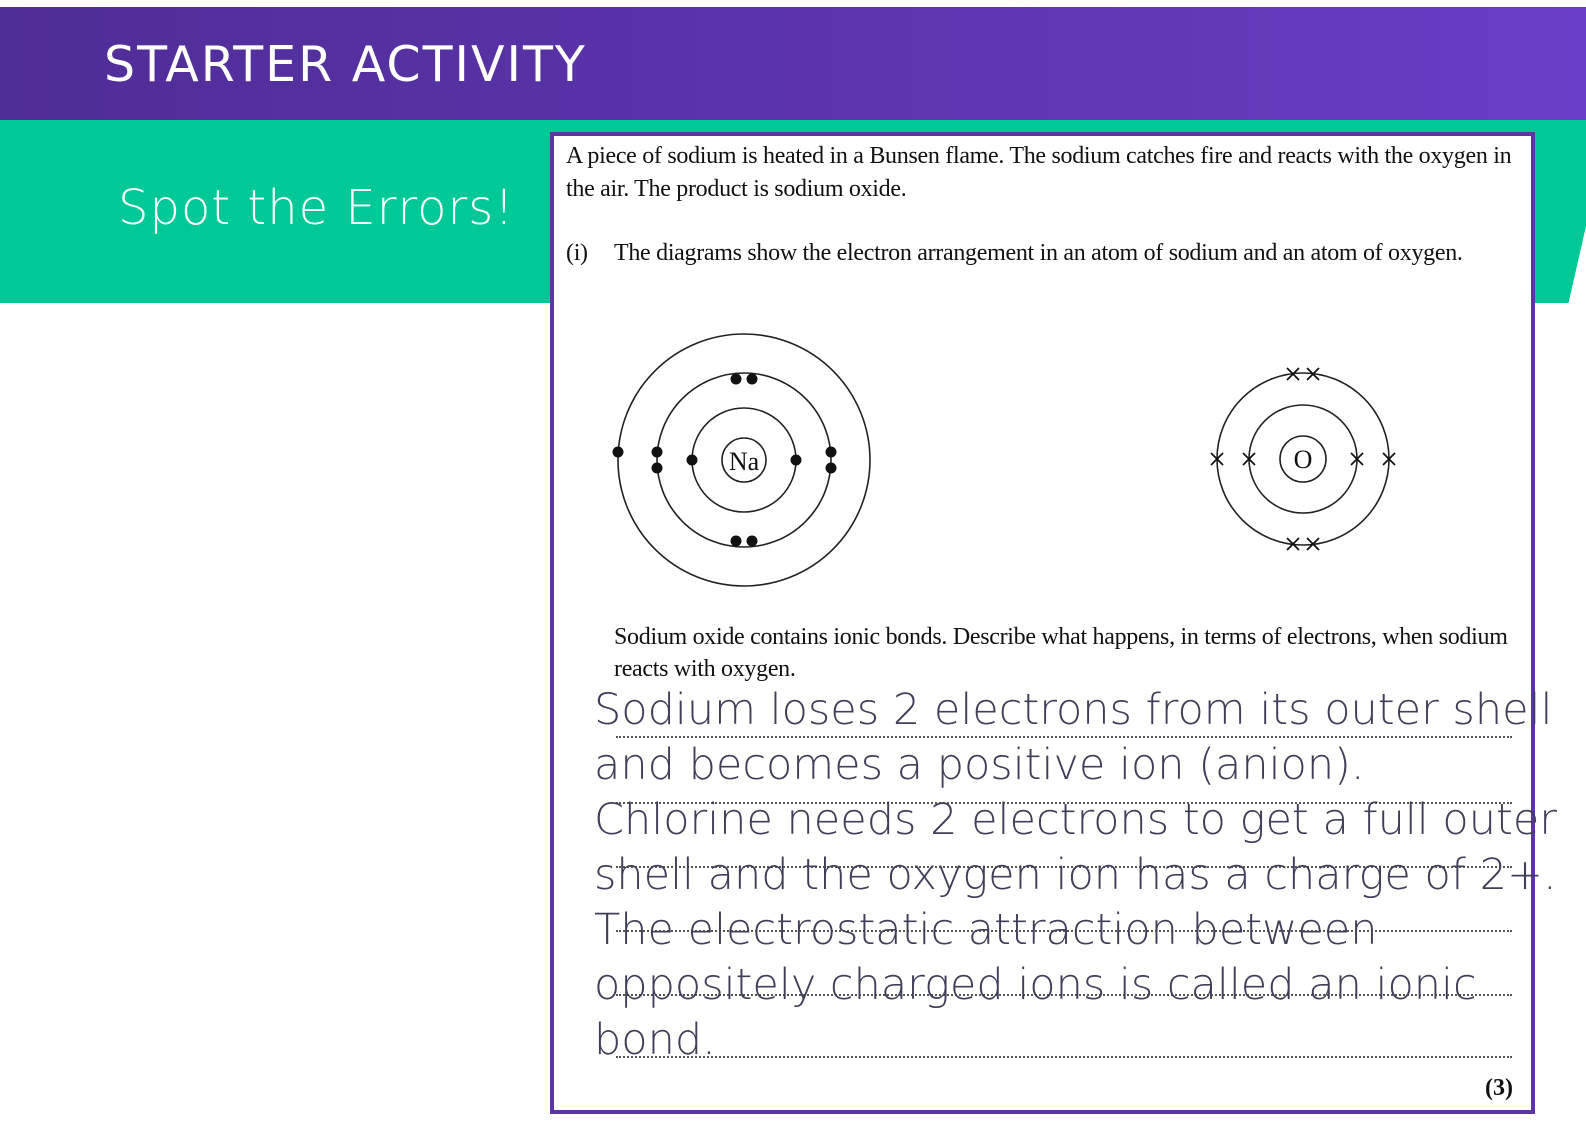 This screenshot has width=1586, height=1126. Describe the element at coordinates (577, 253) in the screenshot. I see `question-part-number: (i)` at that location.